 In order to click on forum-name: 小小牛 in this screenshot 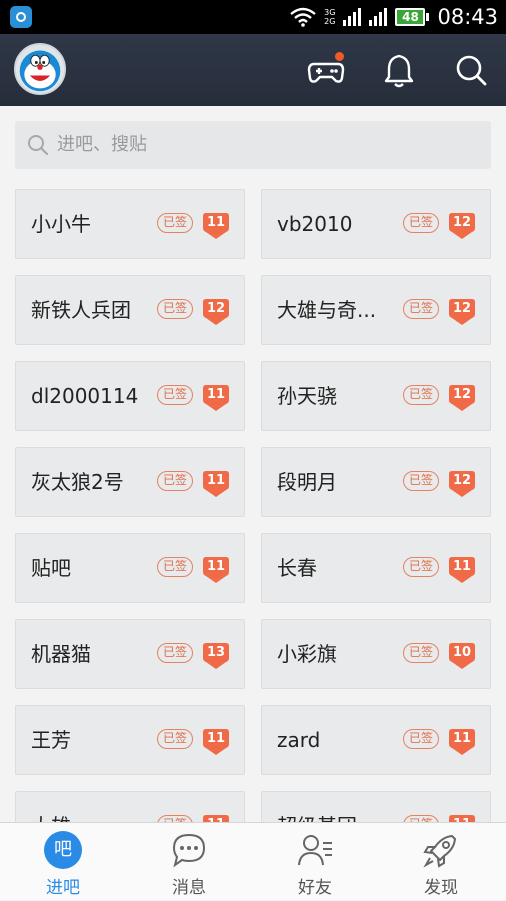, I will do `click(61, 224)`.